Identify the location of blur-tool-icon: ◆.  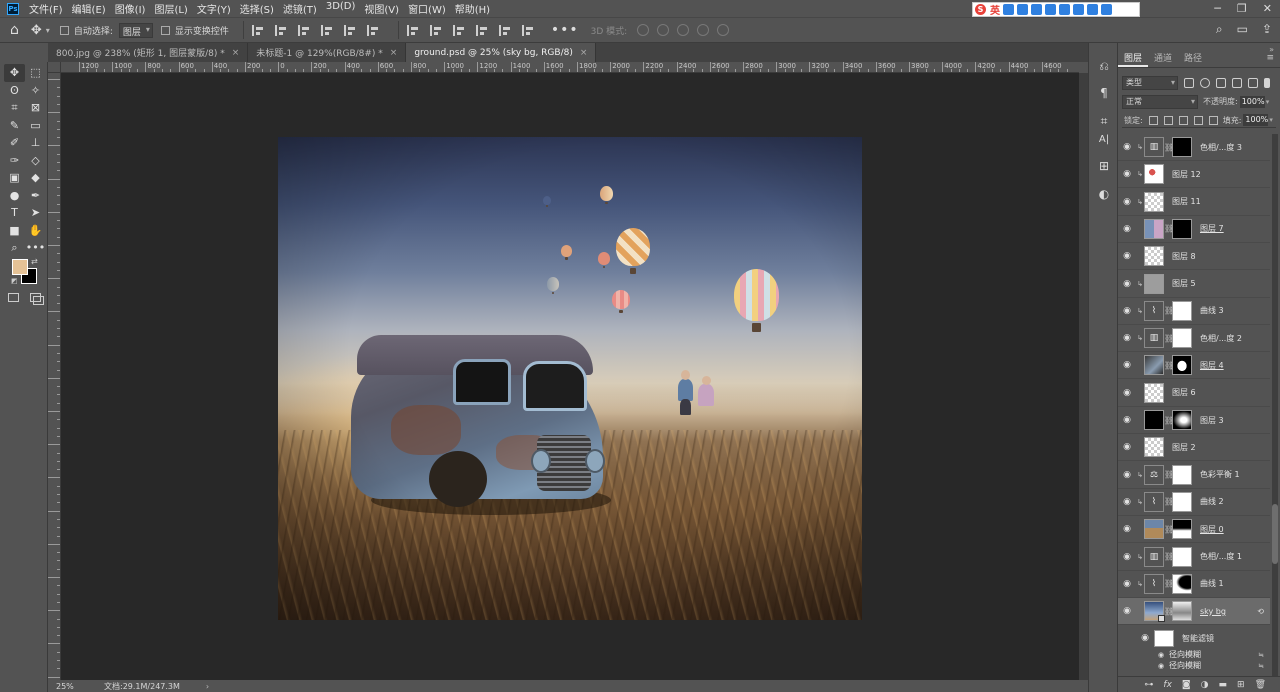
(35, 178).